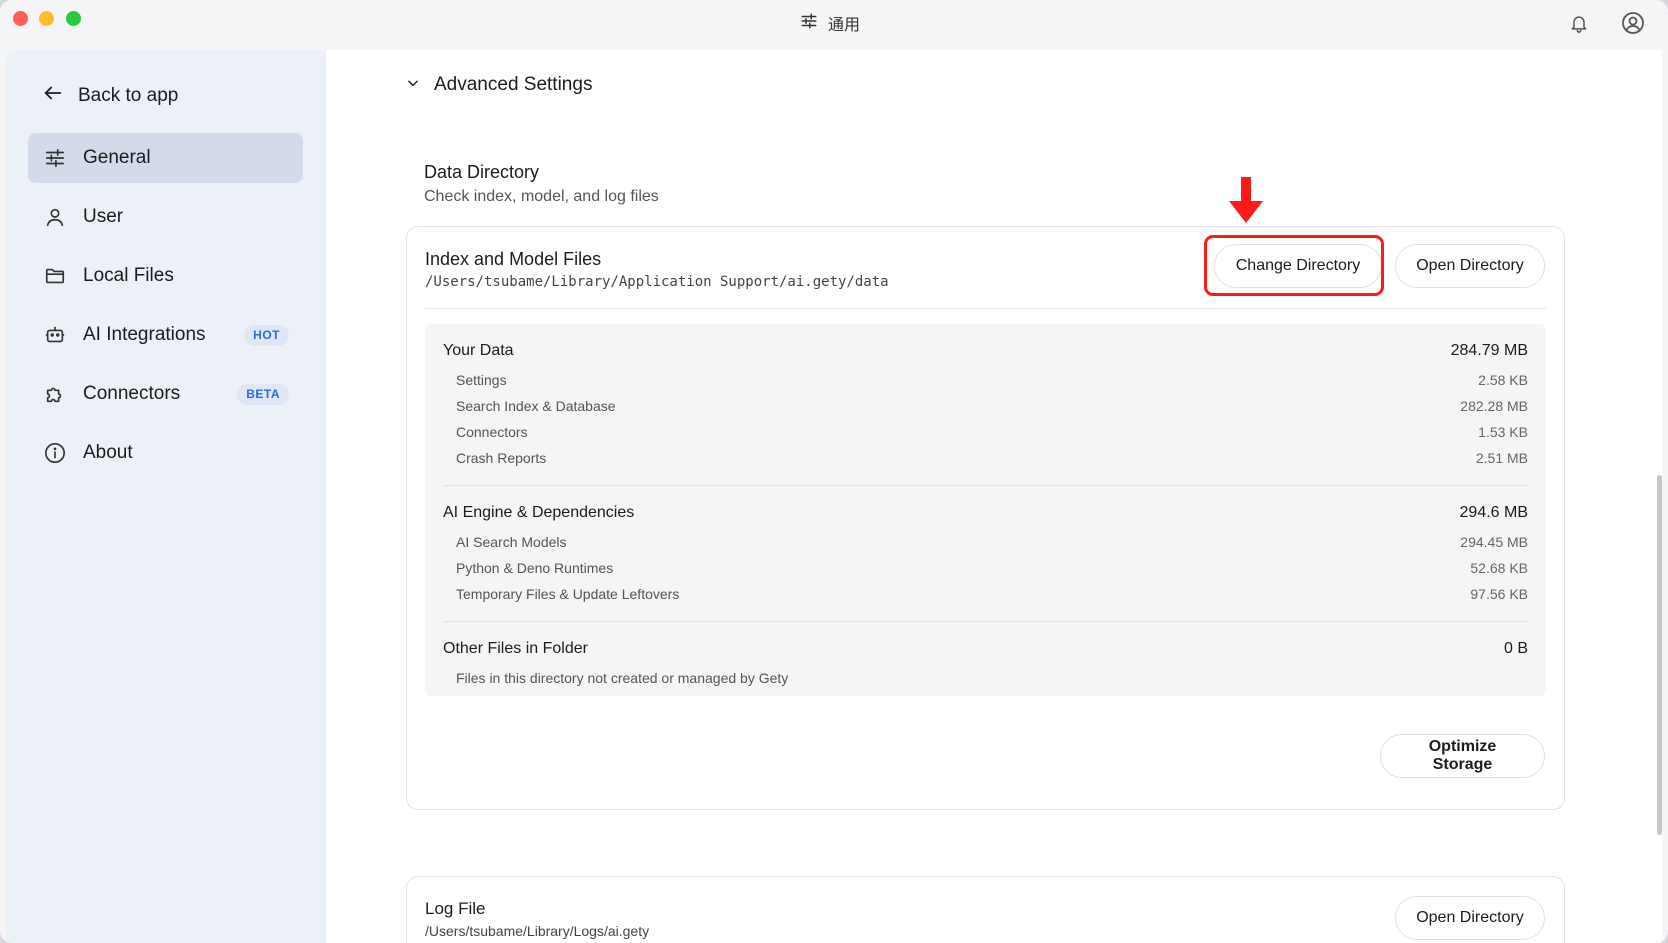  What do you see at coordinates (513, 259) in the screenshot?
I see `card-title: Index and Model Files` at bounding box center [513, 259].